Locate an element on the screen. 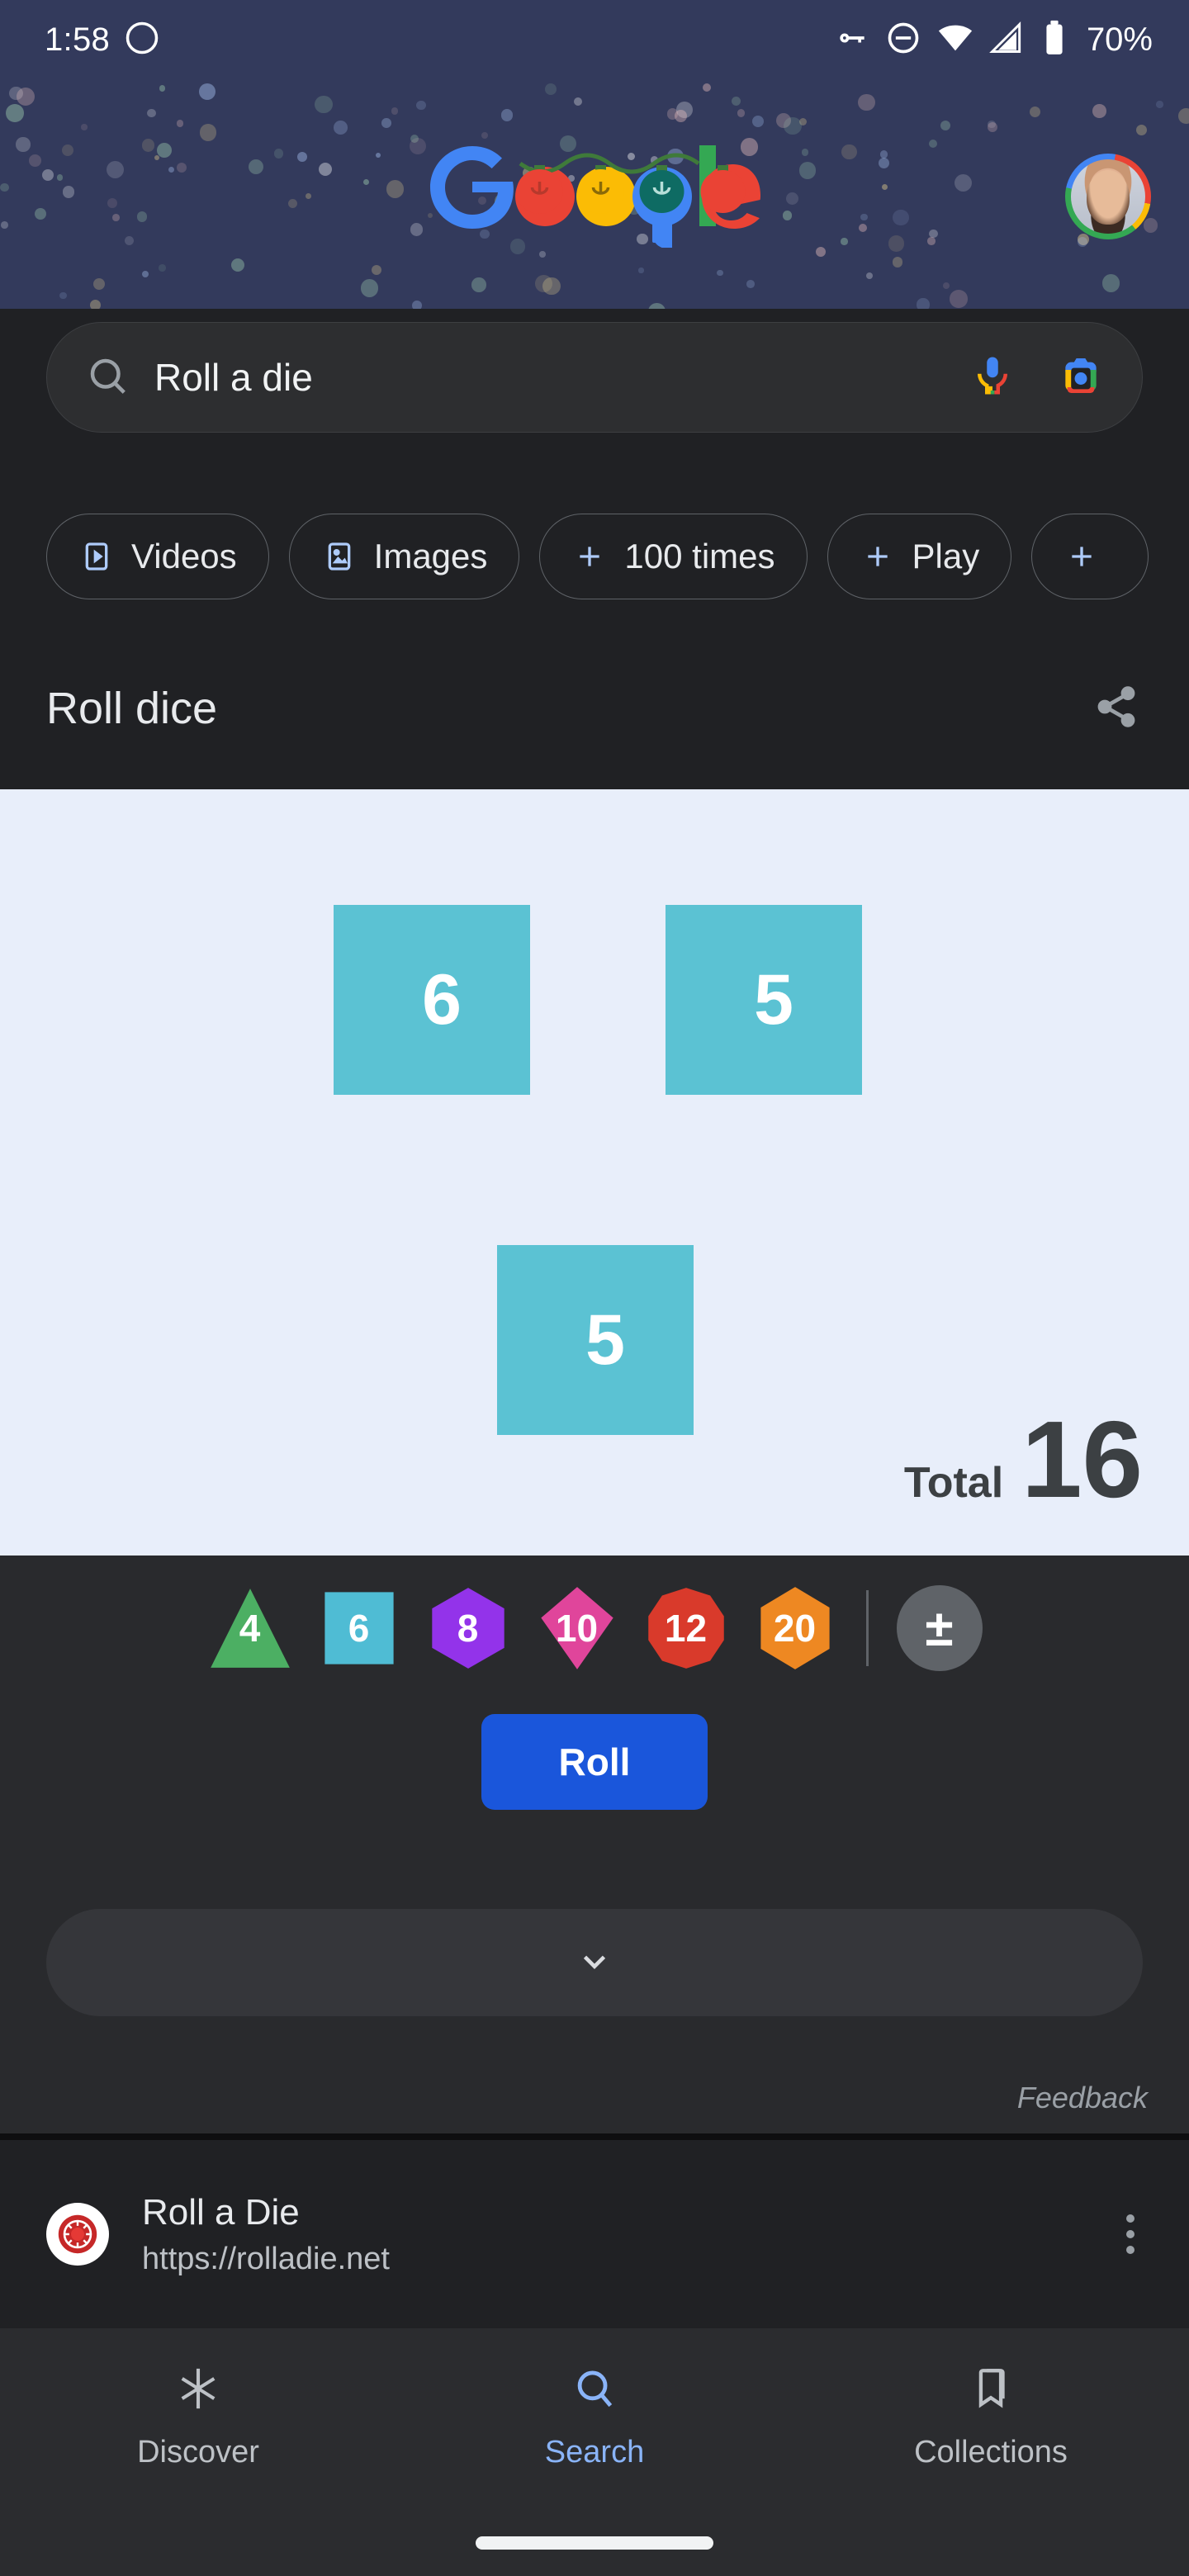 This screenshot has height=2576, width=1189. status-clock: 1:58 is located at coordinates (78, 39).